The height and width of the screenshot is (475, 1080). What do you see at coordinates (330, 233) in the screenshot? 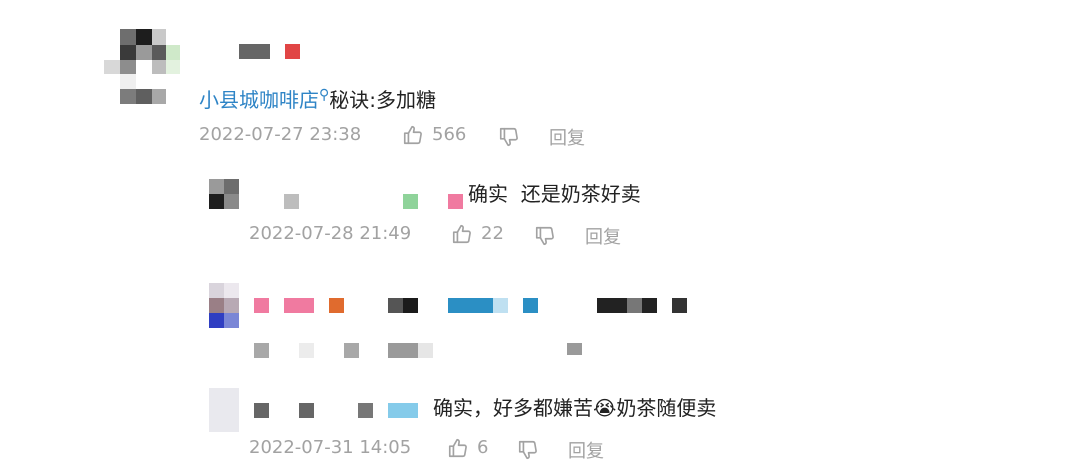
I see `timestamp: 2022-07-28 21:49` at bounding box center [330, 233].